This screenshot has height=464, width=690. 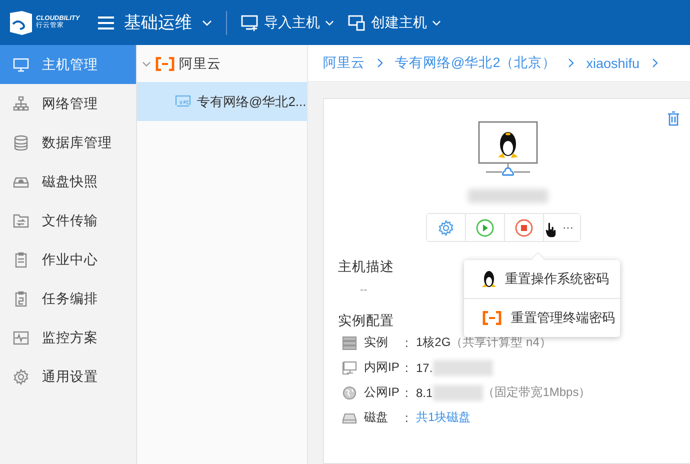 What do you see at coordinates (542, 317) in the screenshot?
I see `menu-item: 重置管理终端密码` at bounding box center [542, 317].